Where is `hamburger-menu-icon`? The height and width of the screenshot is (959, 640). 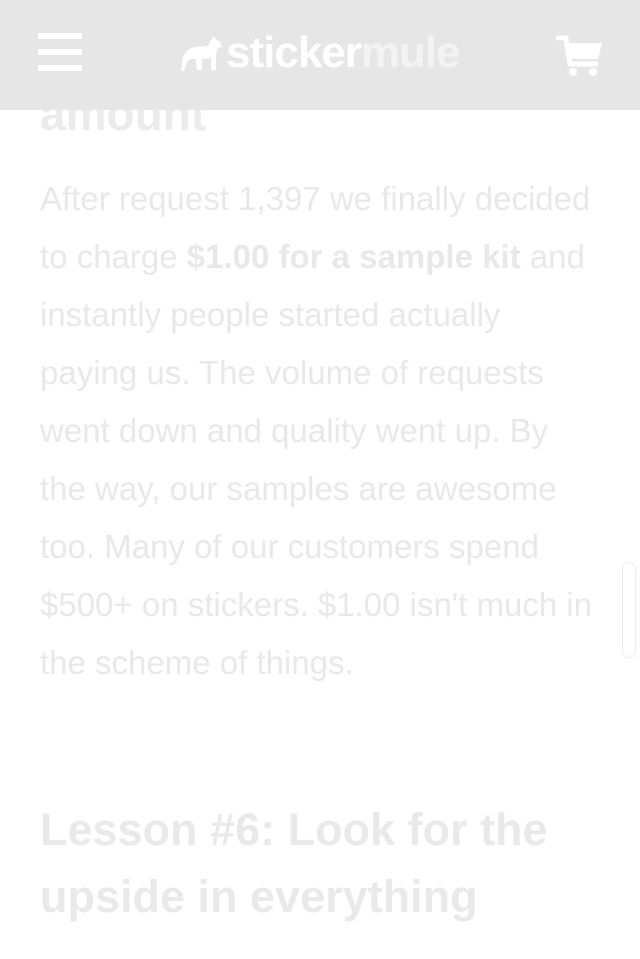 hamburger-menu-icon is located at coordinates (60, 53).